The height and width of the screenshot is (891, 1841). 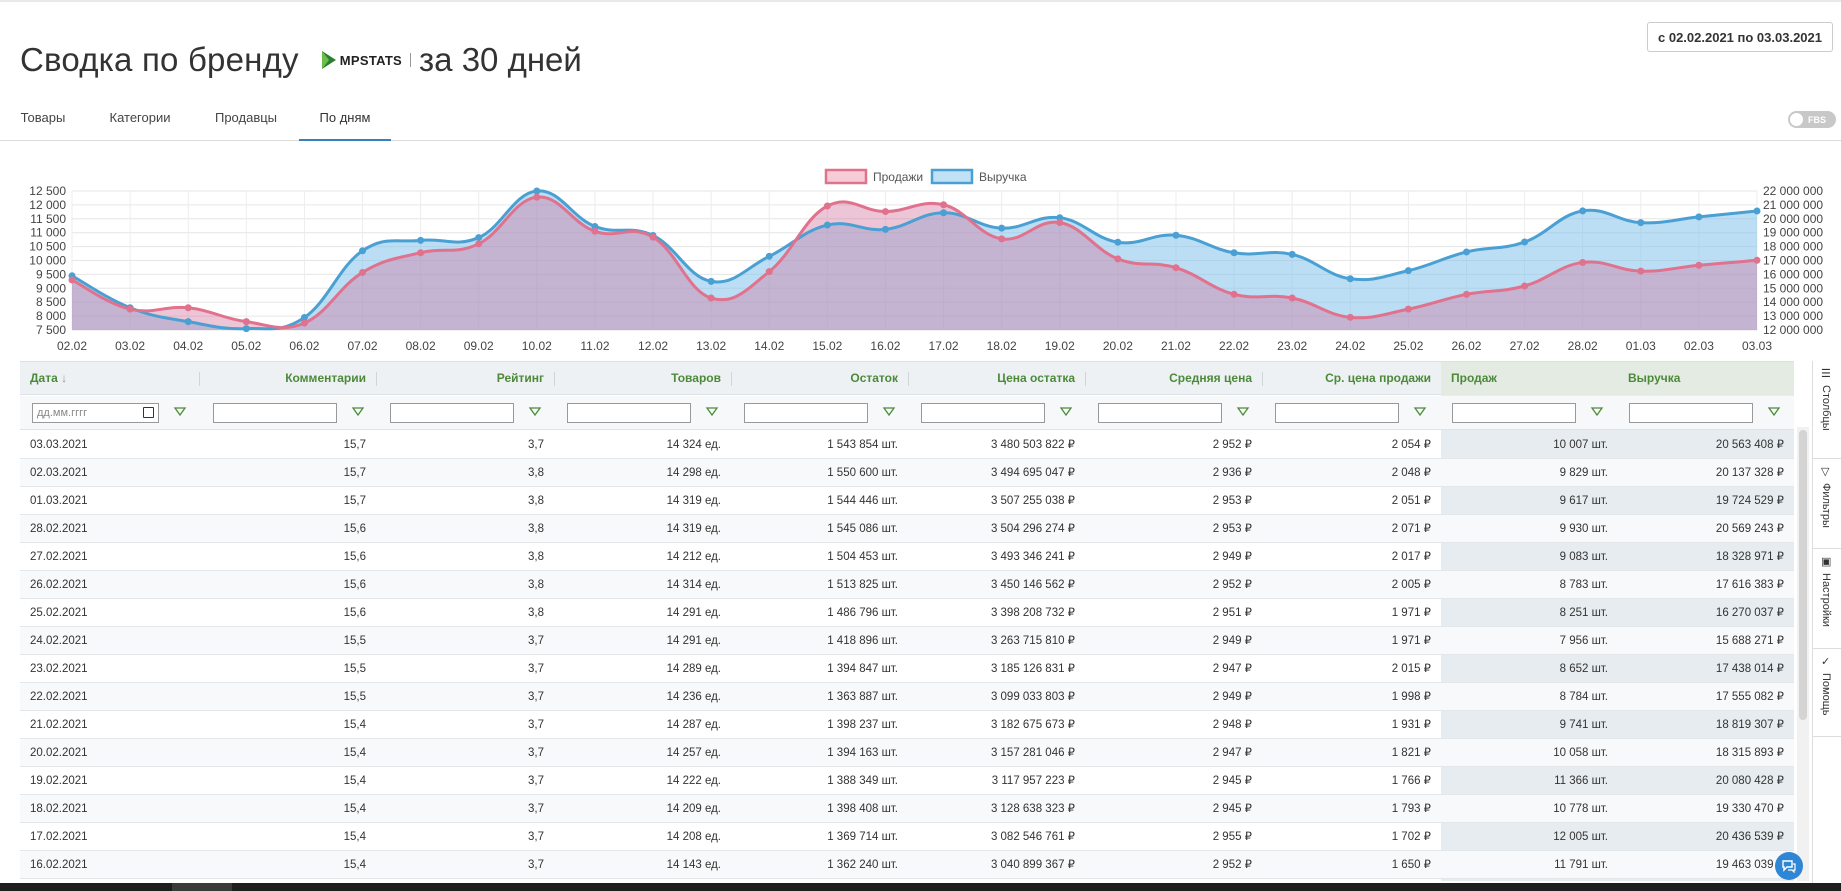 I want to click on period-label: за 30 дней, so click(x=500, y=59).